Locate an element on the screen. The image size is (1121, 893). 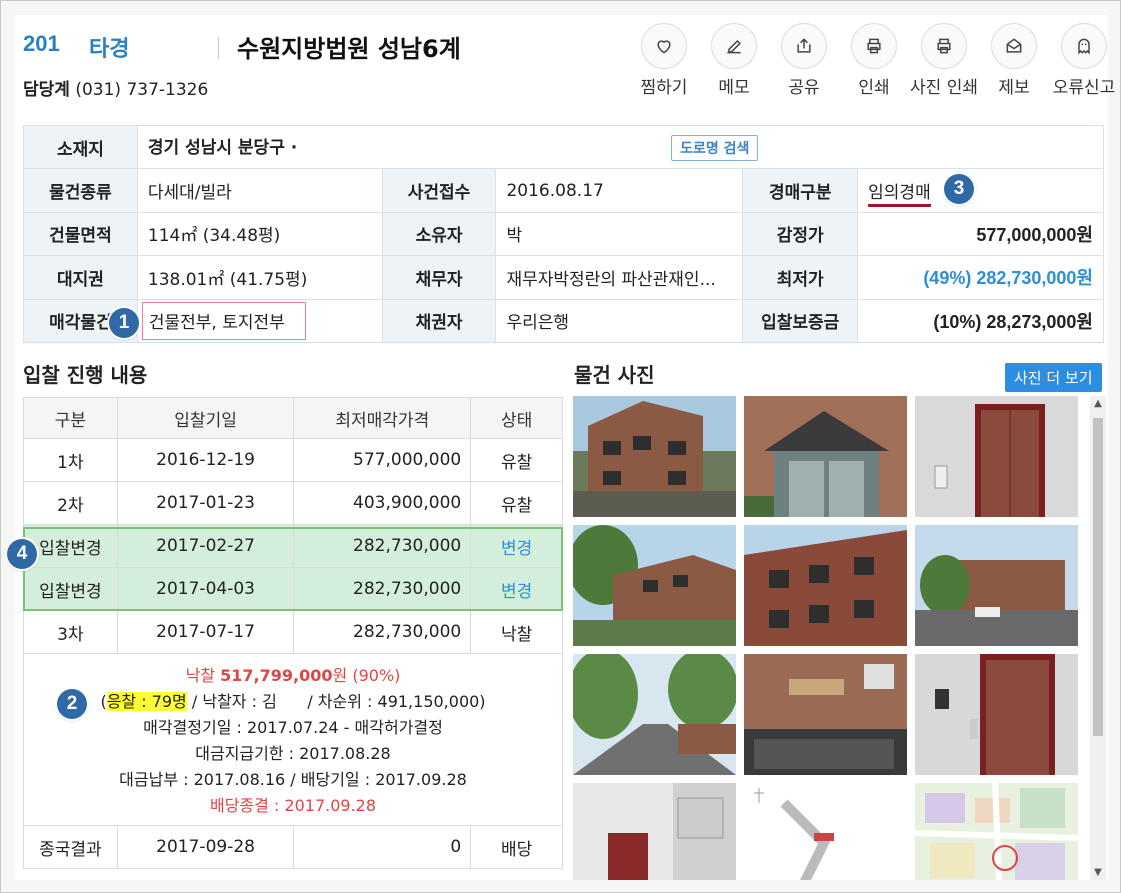
contact-info: 담당계 (031) 737-1326 is located at coordinates (115, 87).